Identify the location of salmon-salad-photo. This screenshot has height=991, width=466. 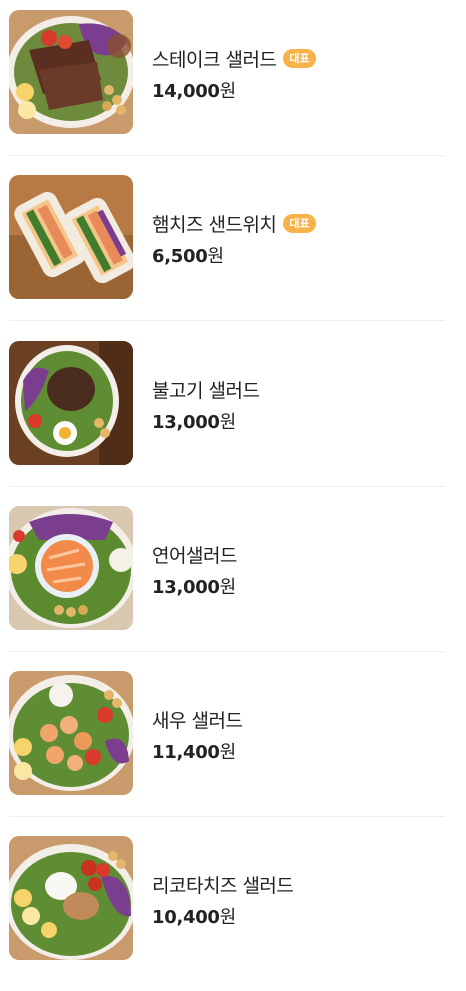
(71, 568).